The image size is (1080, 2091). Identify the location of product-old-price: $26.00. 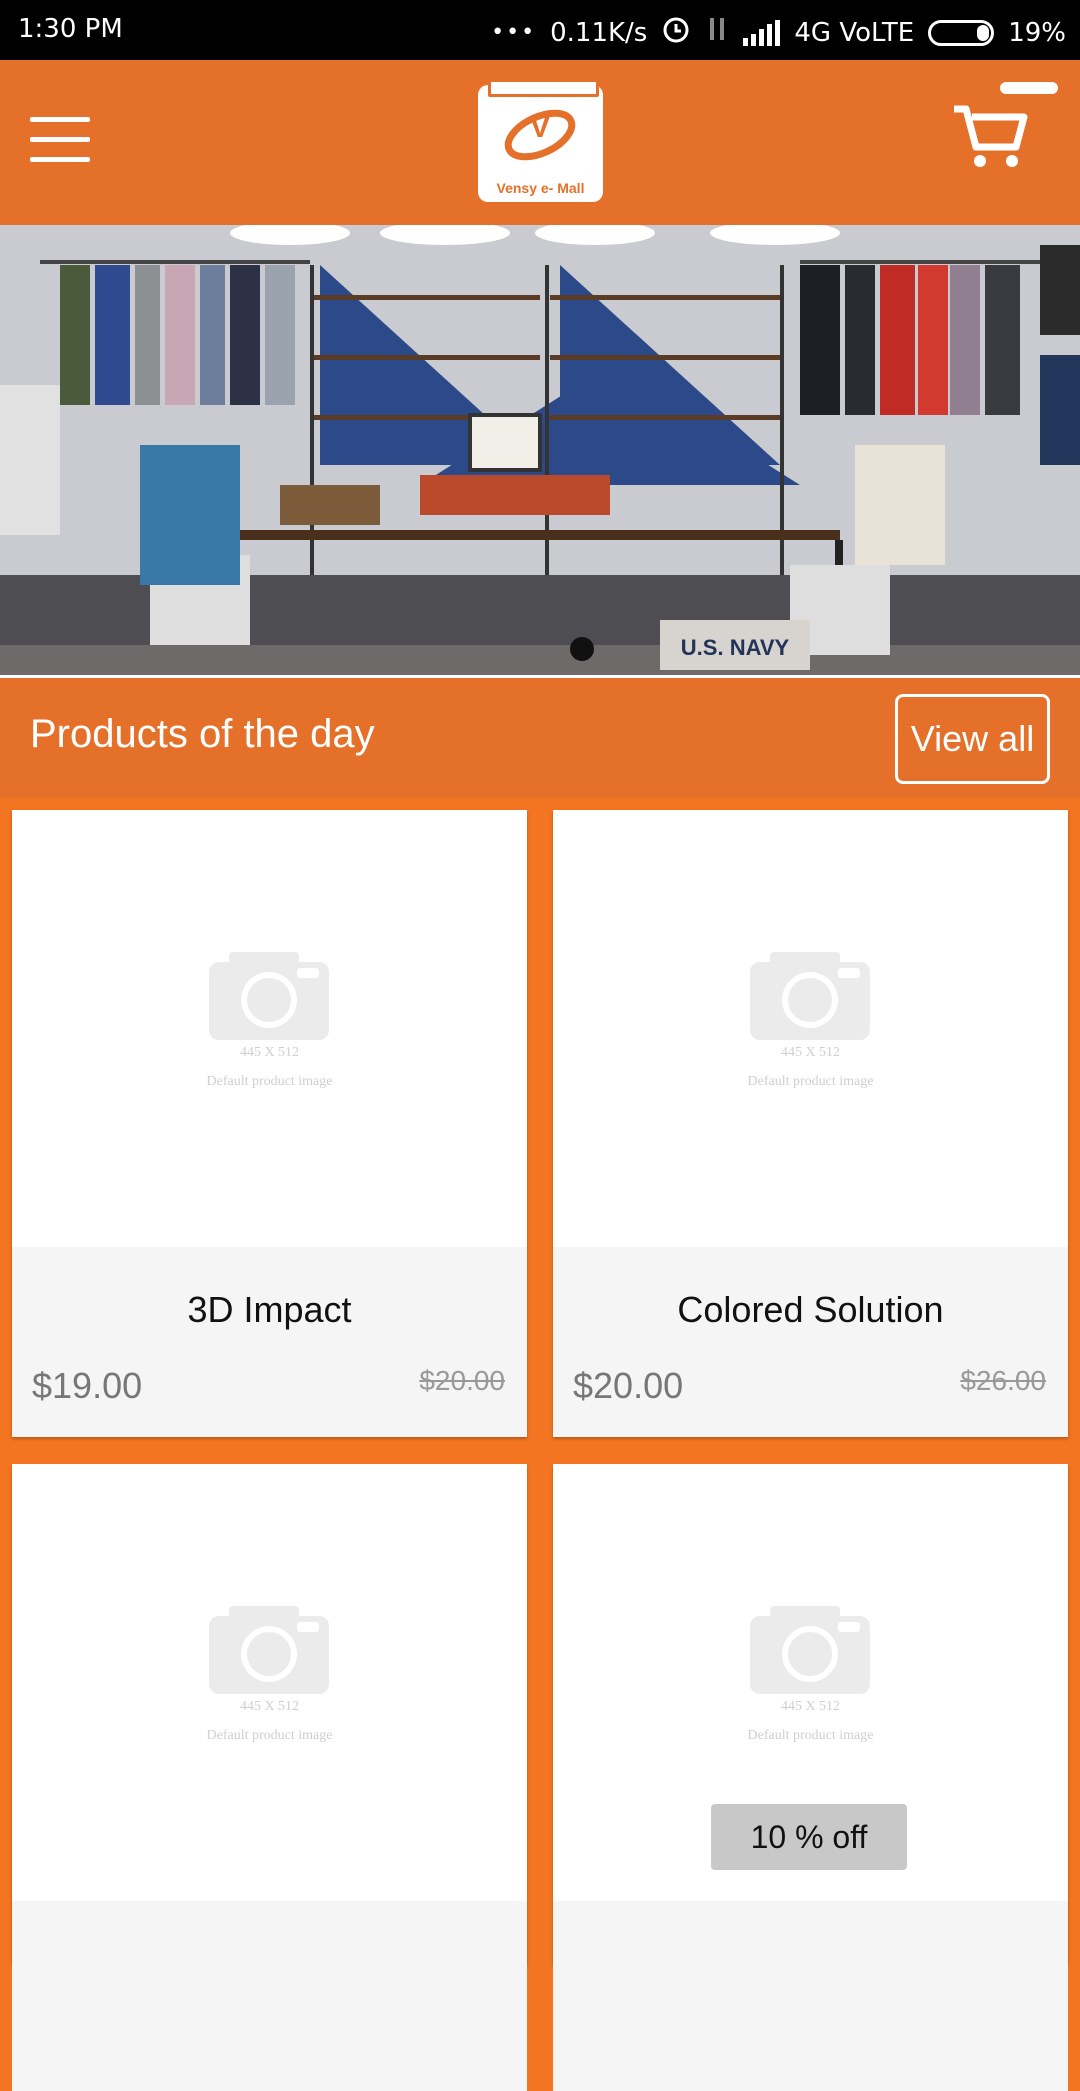
(1003, 1380).